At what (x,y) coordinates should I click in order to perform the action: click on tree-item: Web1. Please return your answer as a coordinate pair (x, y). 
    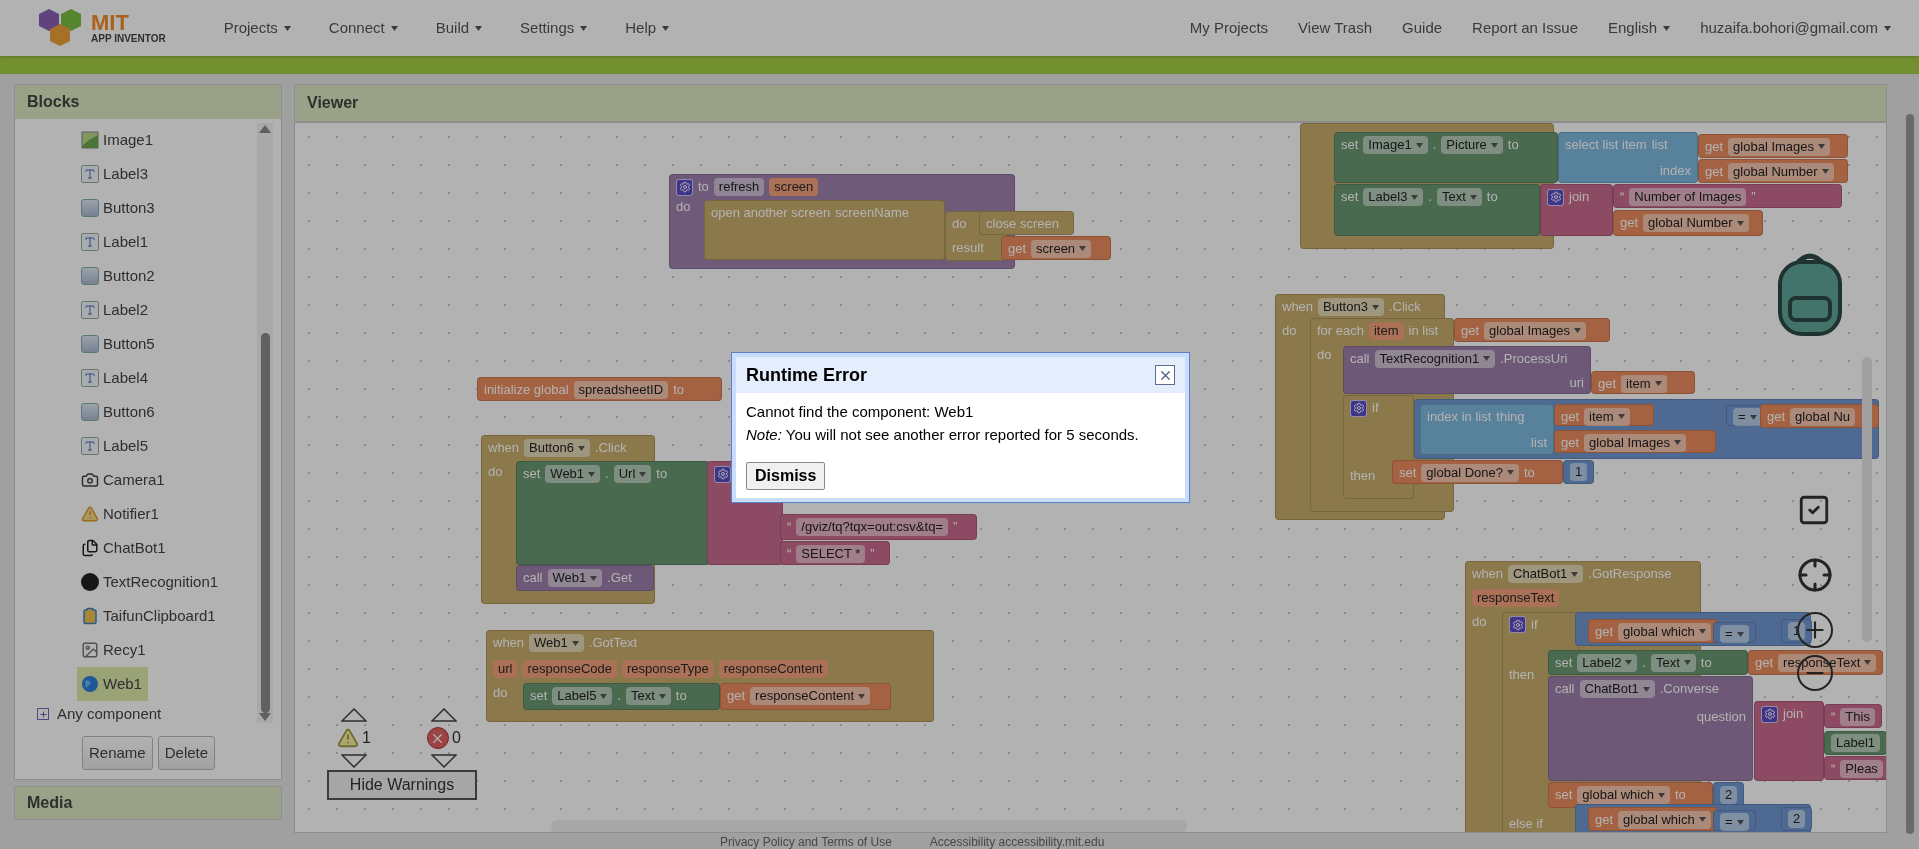
    Looking at the image, I should click on (112, 684).